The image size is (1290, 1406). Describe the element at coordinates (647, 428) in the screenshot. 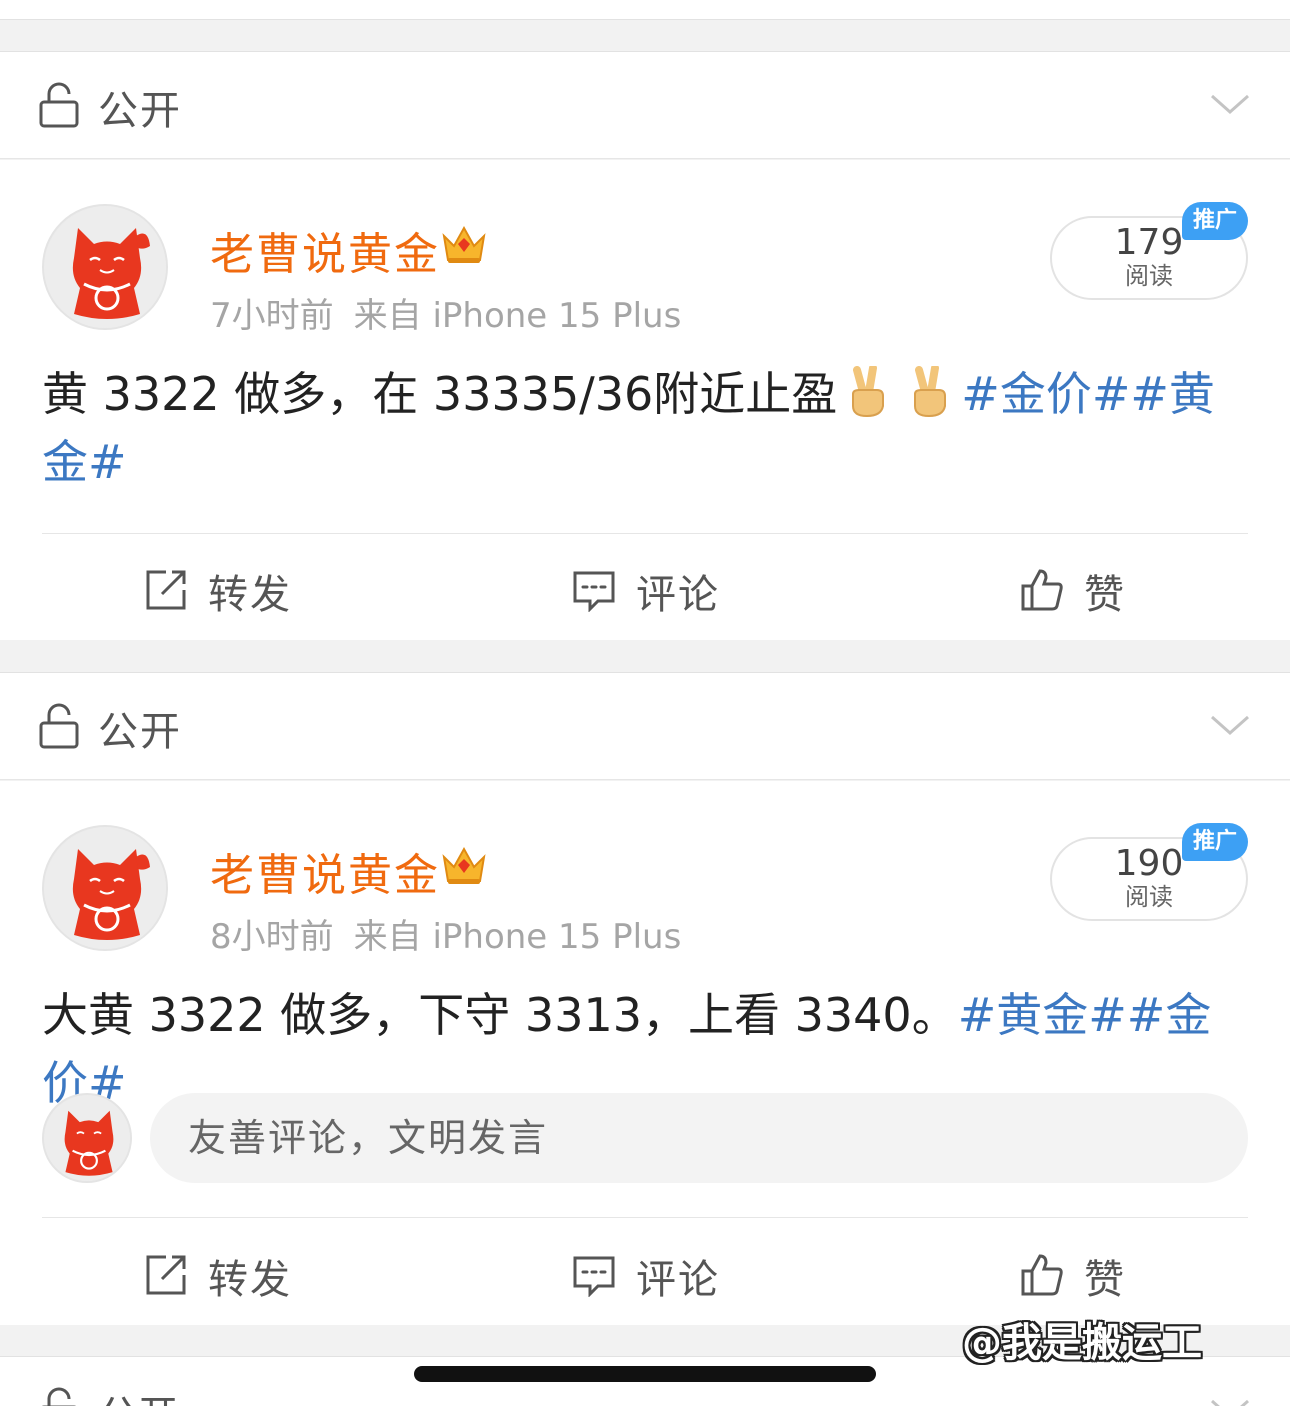

I see `post-text: 黄 3322 做多，在 33335/36附近止盈 #金价##黄金#` at that location.